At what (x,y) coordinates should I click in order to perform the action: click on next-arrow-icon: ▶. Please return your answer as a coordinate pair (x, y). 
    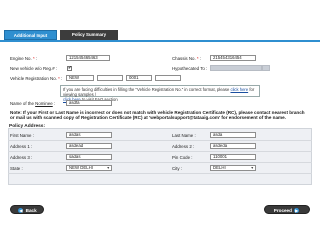
    Looking at the image, I should click on (297, 211).